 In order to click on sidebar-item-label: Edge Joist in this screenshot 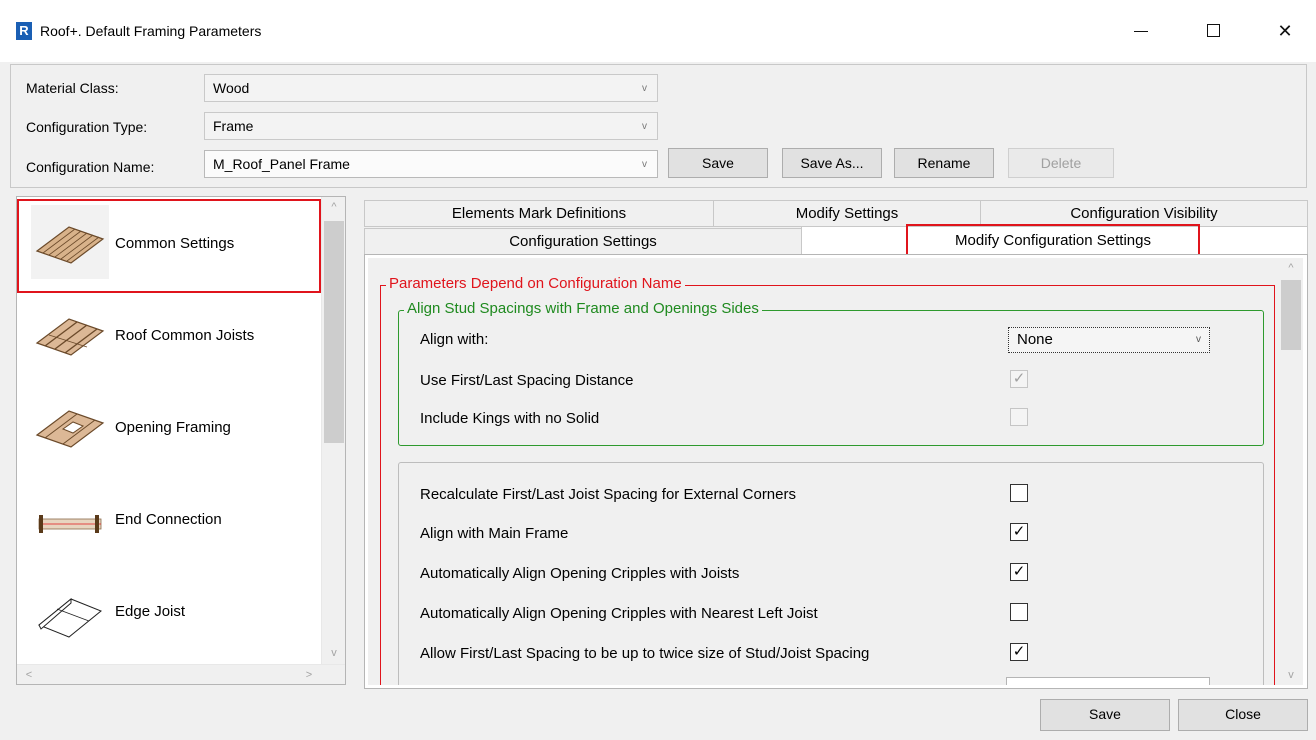, I will do `click(150, 611)`.